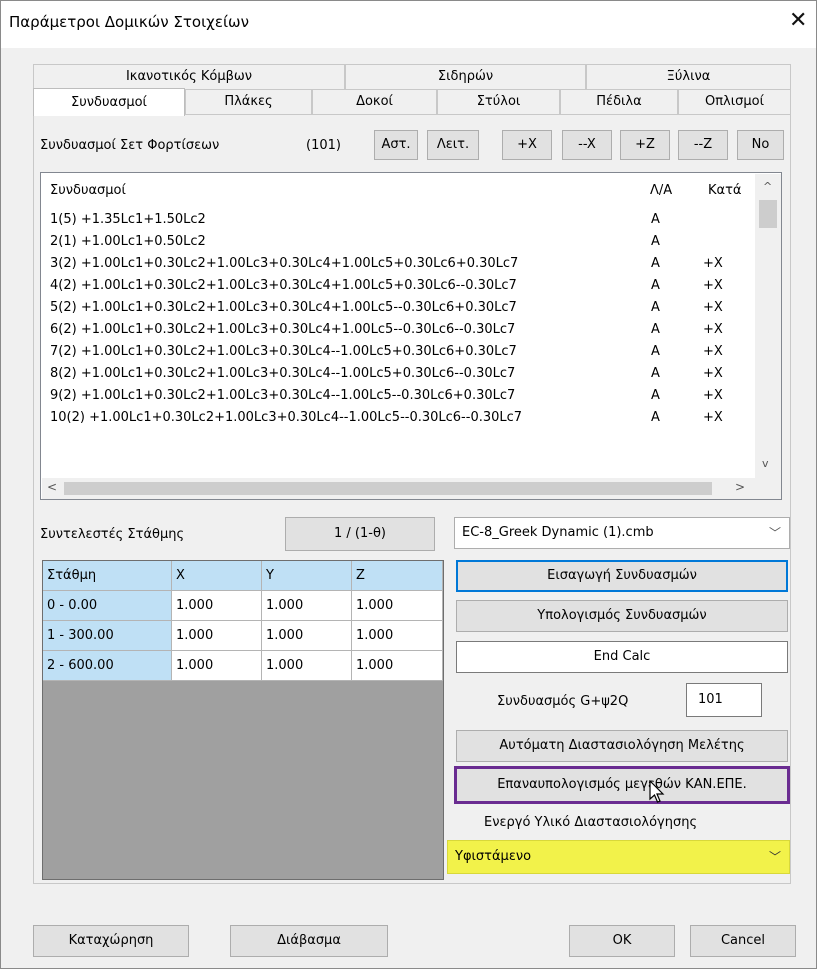  Describe the element at coordinates (688, 76) in the screenshot. I see `tab-timber: Ξύλινα` at that location.